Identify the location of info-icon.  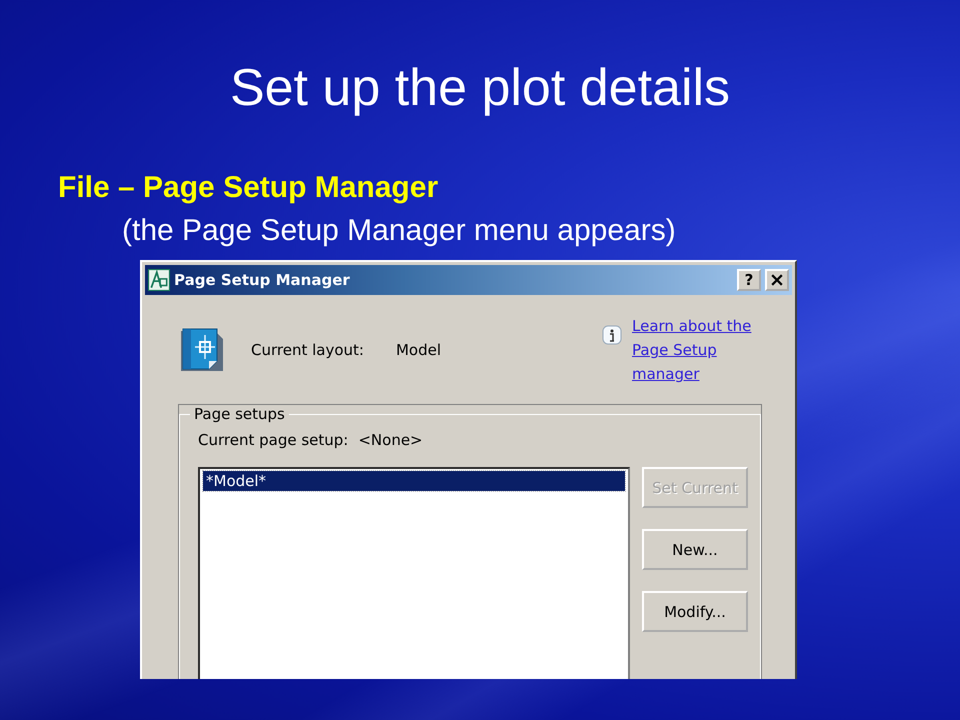
(612, 336).